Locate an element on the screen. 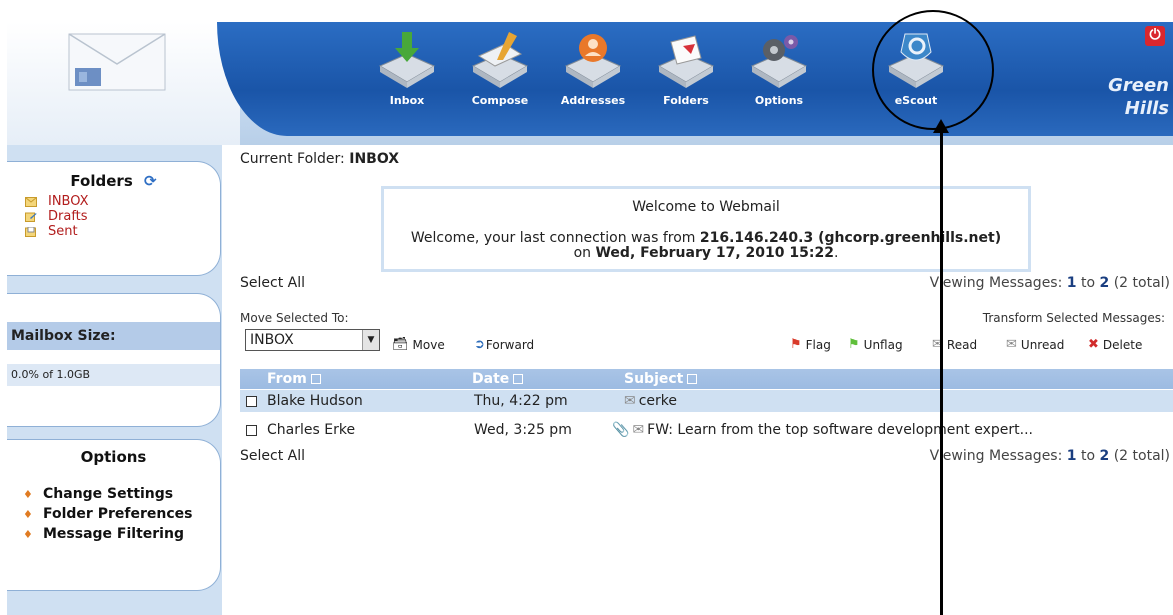 The height and width of the screenshot is (615, 1173). table-row: Blake Hudson Thu, 4:22 pm ✉ cerke is located at coordinates (706, 401).